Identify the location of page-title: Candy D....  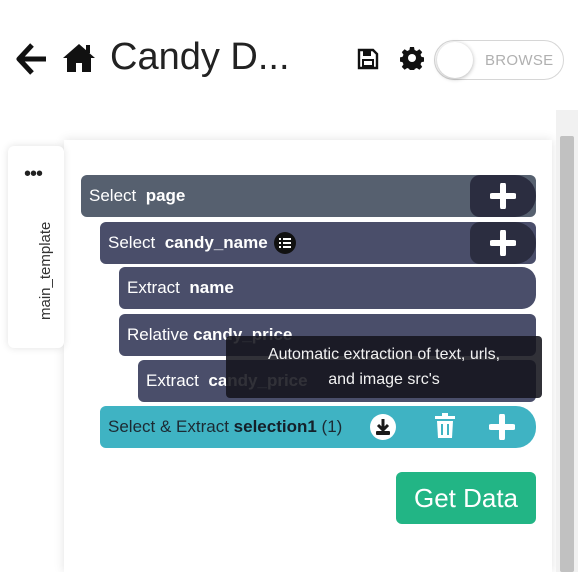
(200, 57).